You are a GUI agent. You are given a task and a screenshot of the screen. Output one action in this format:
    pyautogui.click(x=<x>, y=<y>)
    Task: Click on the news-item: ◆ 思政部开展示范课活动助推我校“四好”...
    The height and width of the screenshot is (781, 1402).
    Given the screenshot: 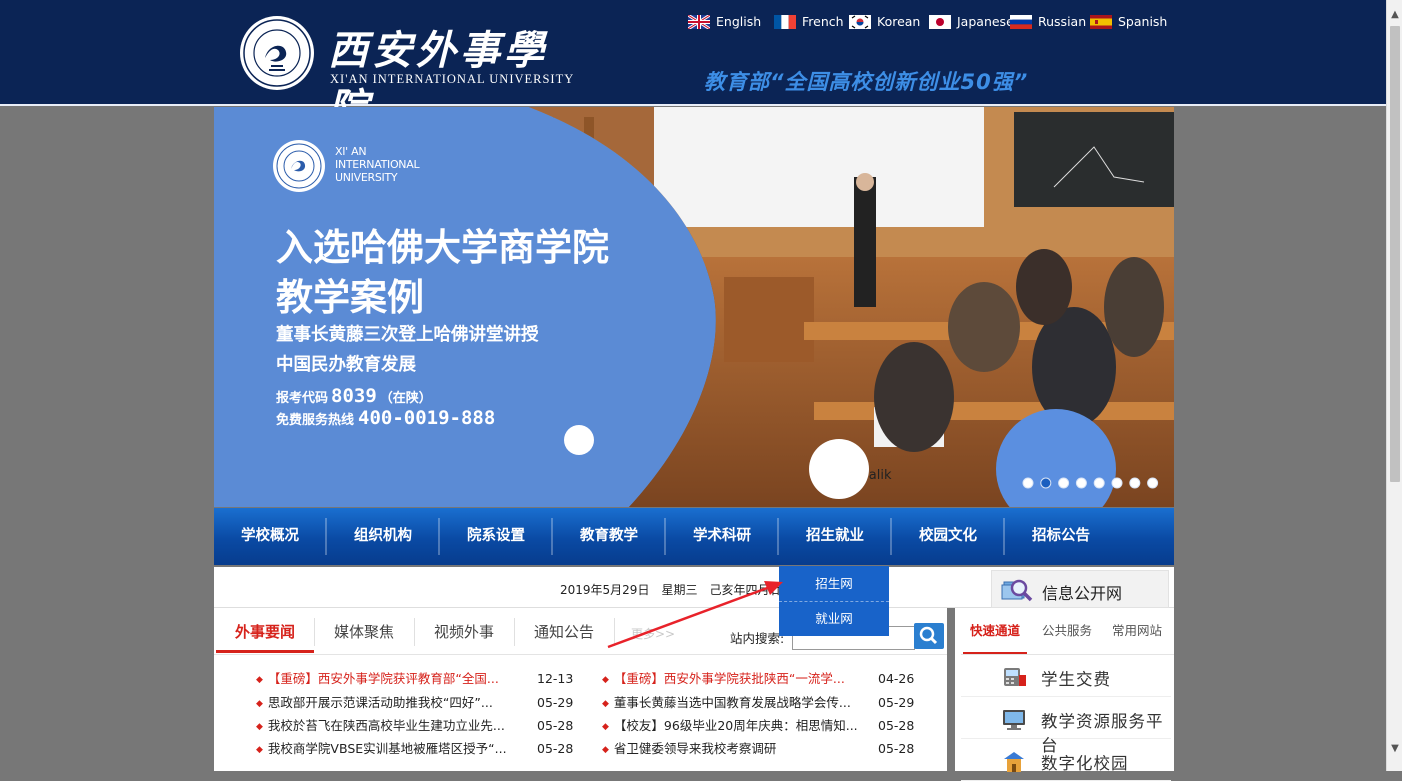 What is the action you would take?
    pyautogui.click(x=374, y=703)
    